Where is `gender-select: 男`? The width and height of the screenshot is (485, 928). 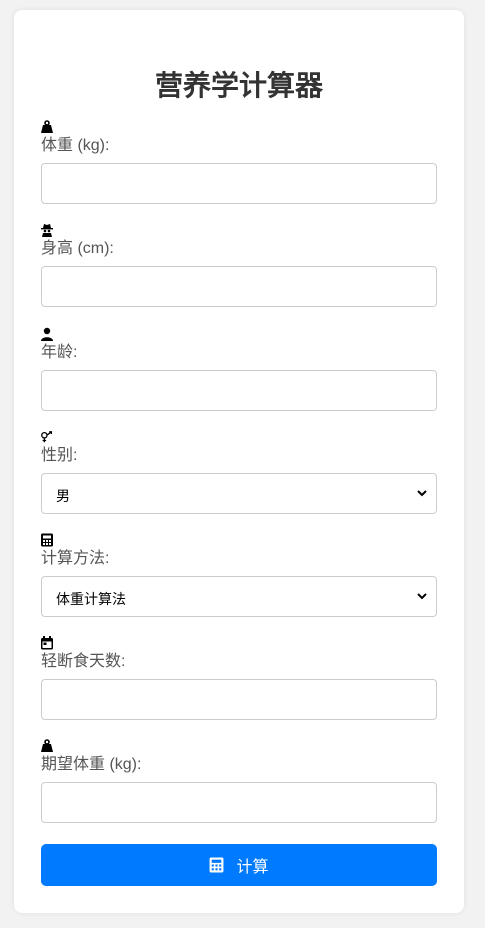 gender-select: 男 is located at coordinates (239, 493).